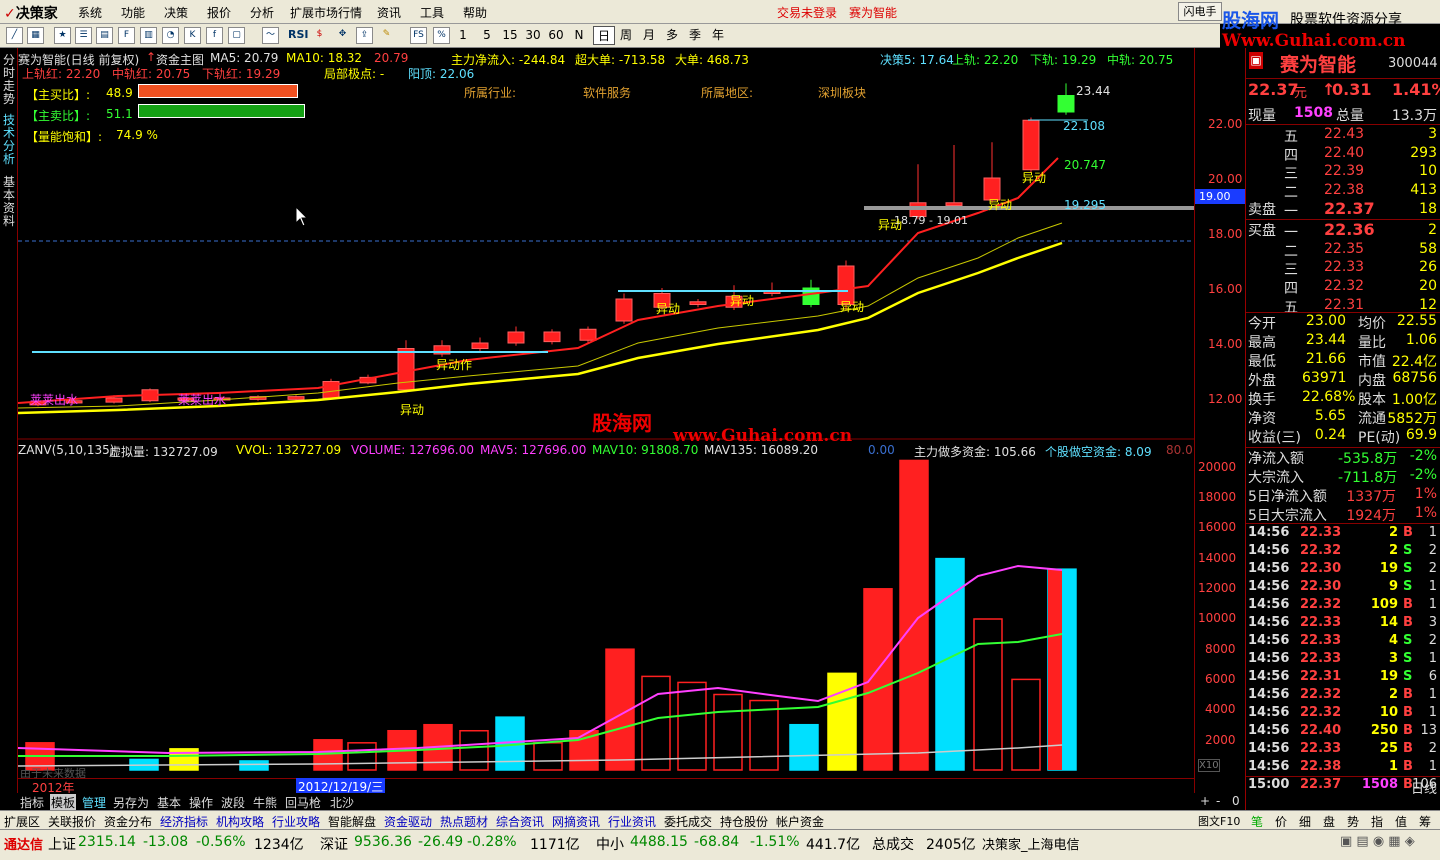  I want to click on sh-label: 上证, so click(62, 844).